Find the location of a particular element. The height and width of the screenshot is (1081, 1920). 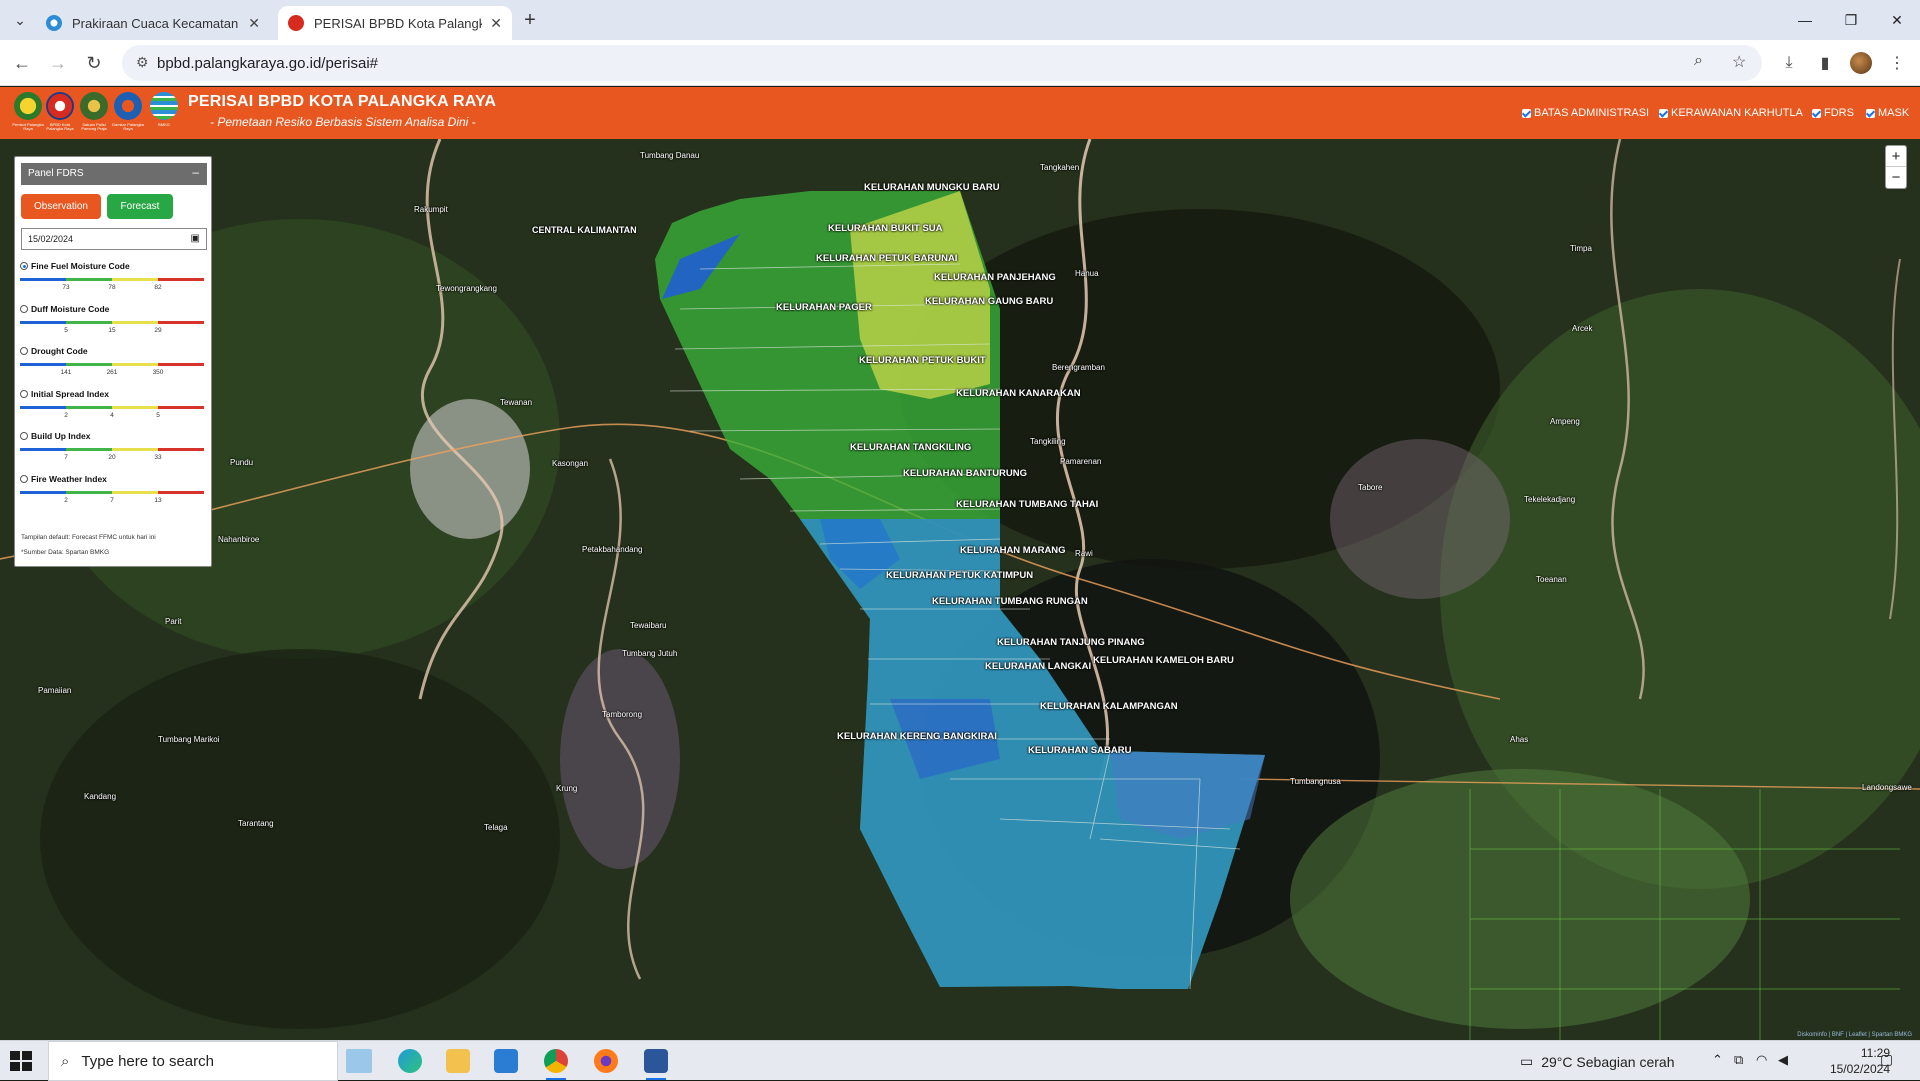

taskbar-search-box: ⌕ Type here to search is located at coordinates (193, 1061).